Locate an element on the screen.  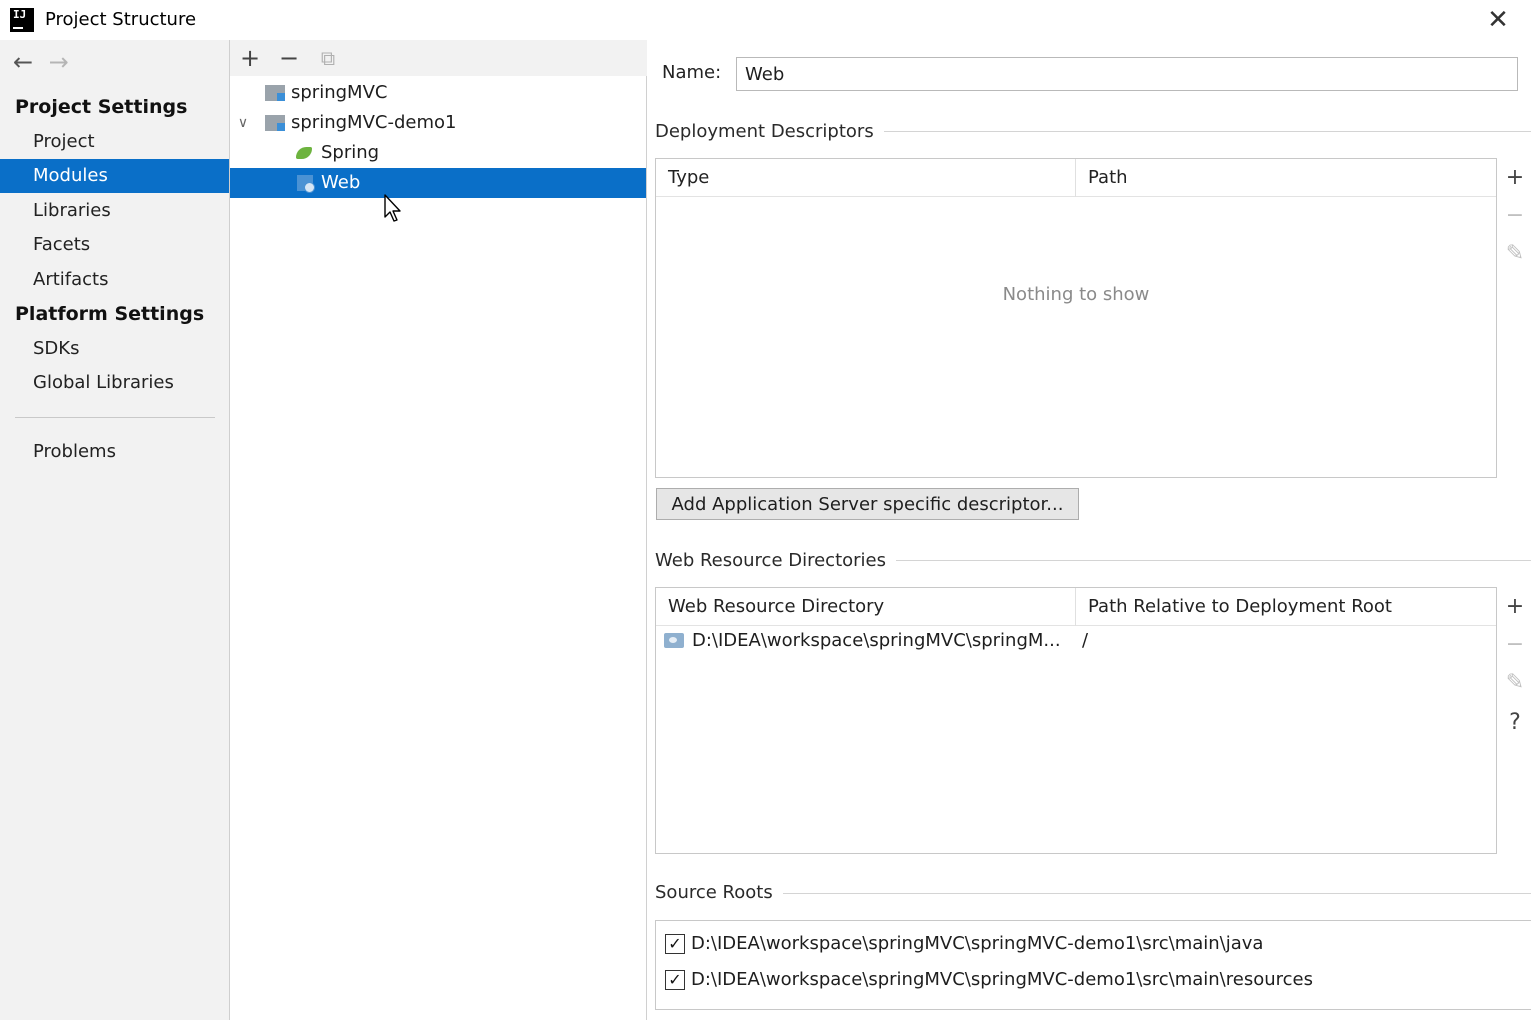
tree-toolbar: + − ⧉ is located at coordinates (438, 58).